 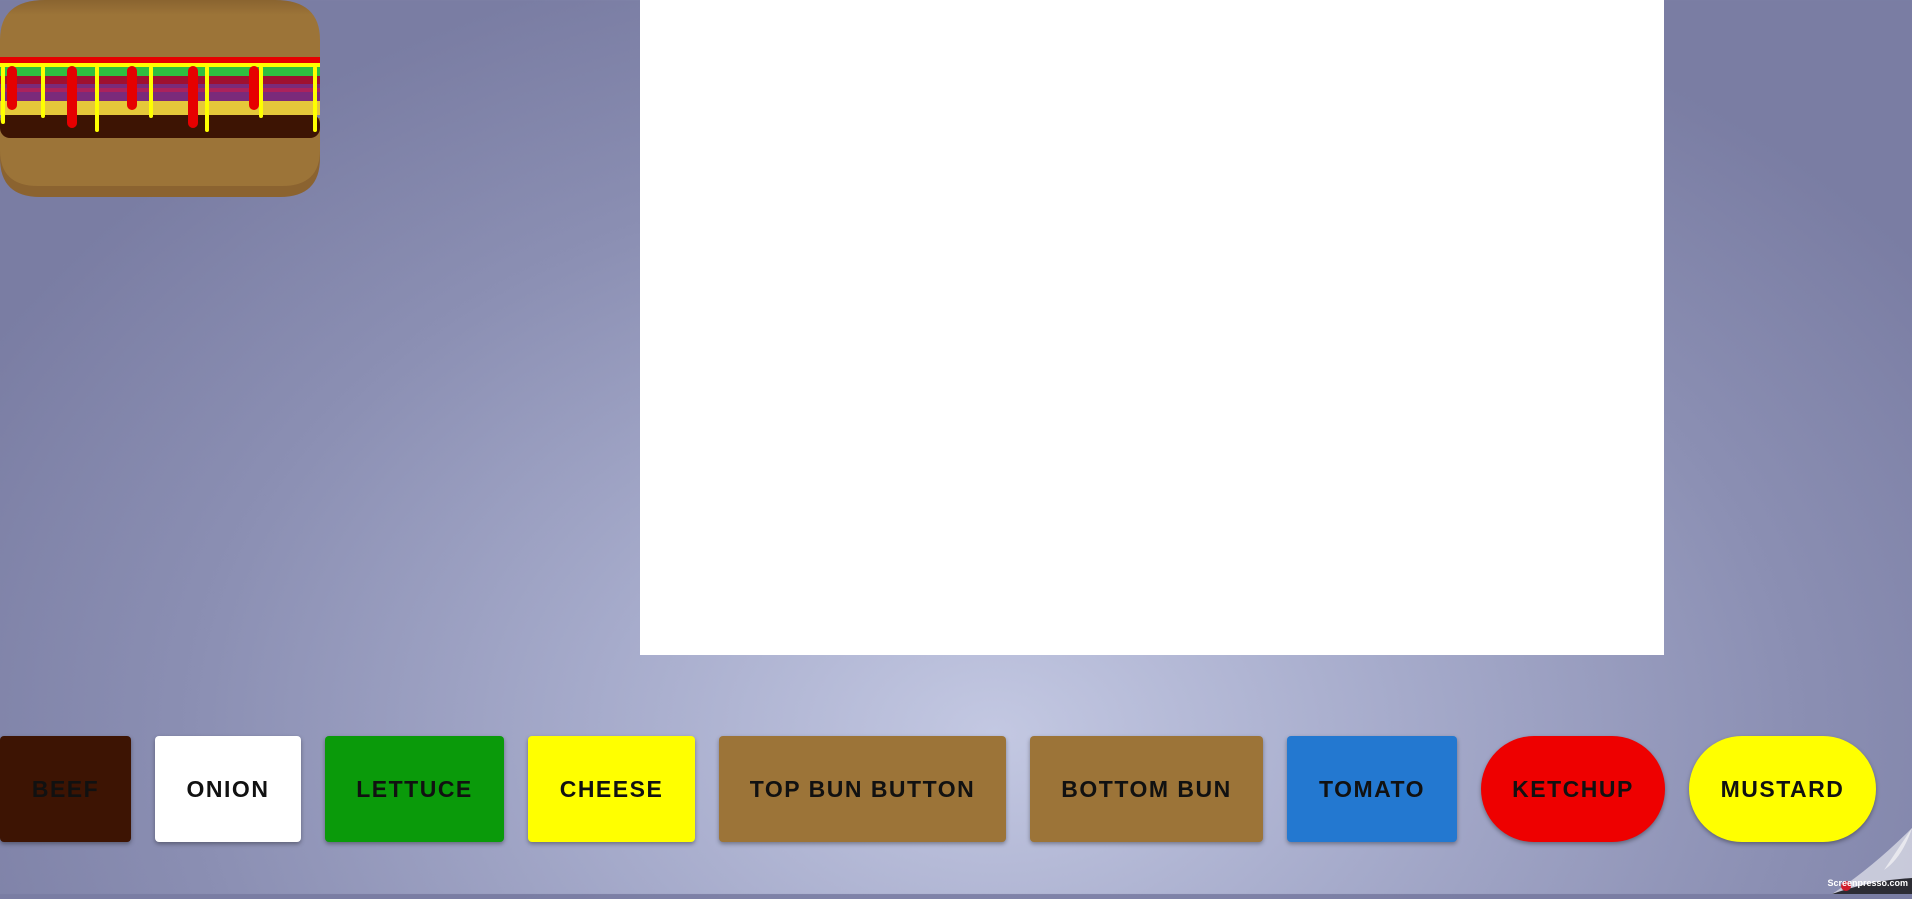 I want to click on ketchup-button: KETCHUP, so click(x=1573, y=789).